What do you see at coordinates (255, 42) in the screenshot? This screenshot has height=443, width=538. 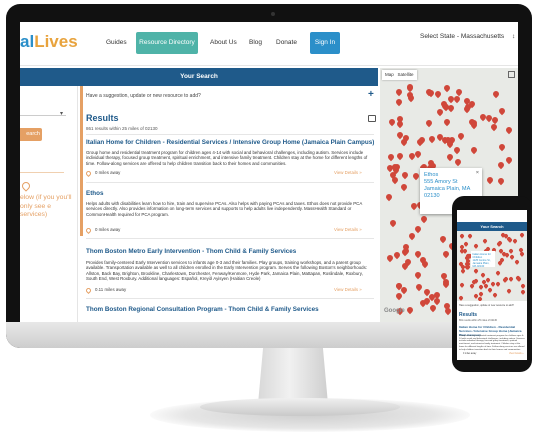 I see `nav-blog: Blog` at bounding box center [255, 42].